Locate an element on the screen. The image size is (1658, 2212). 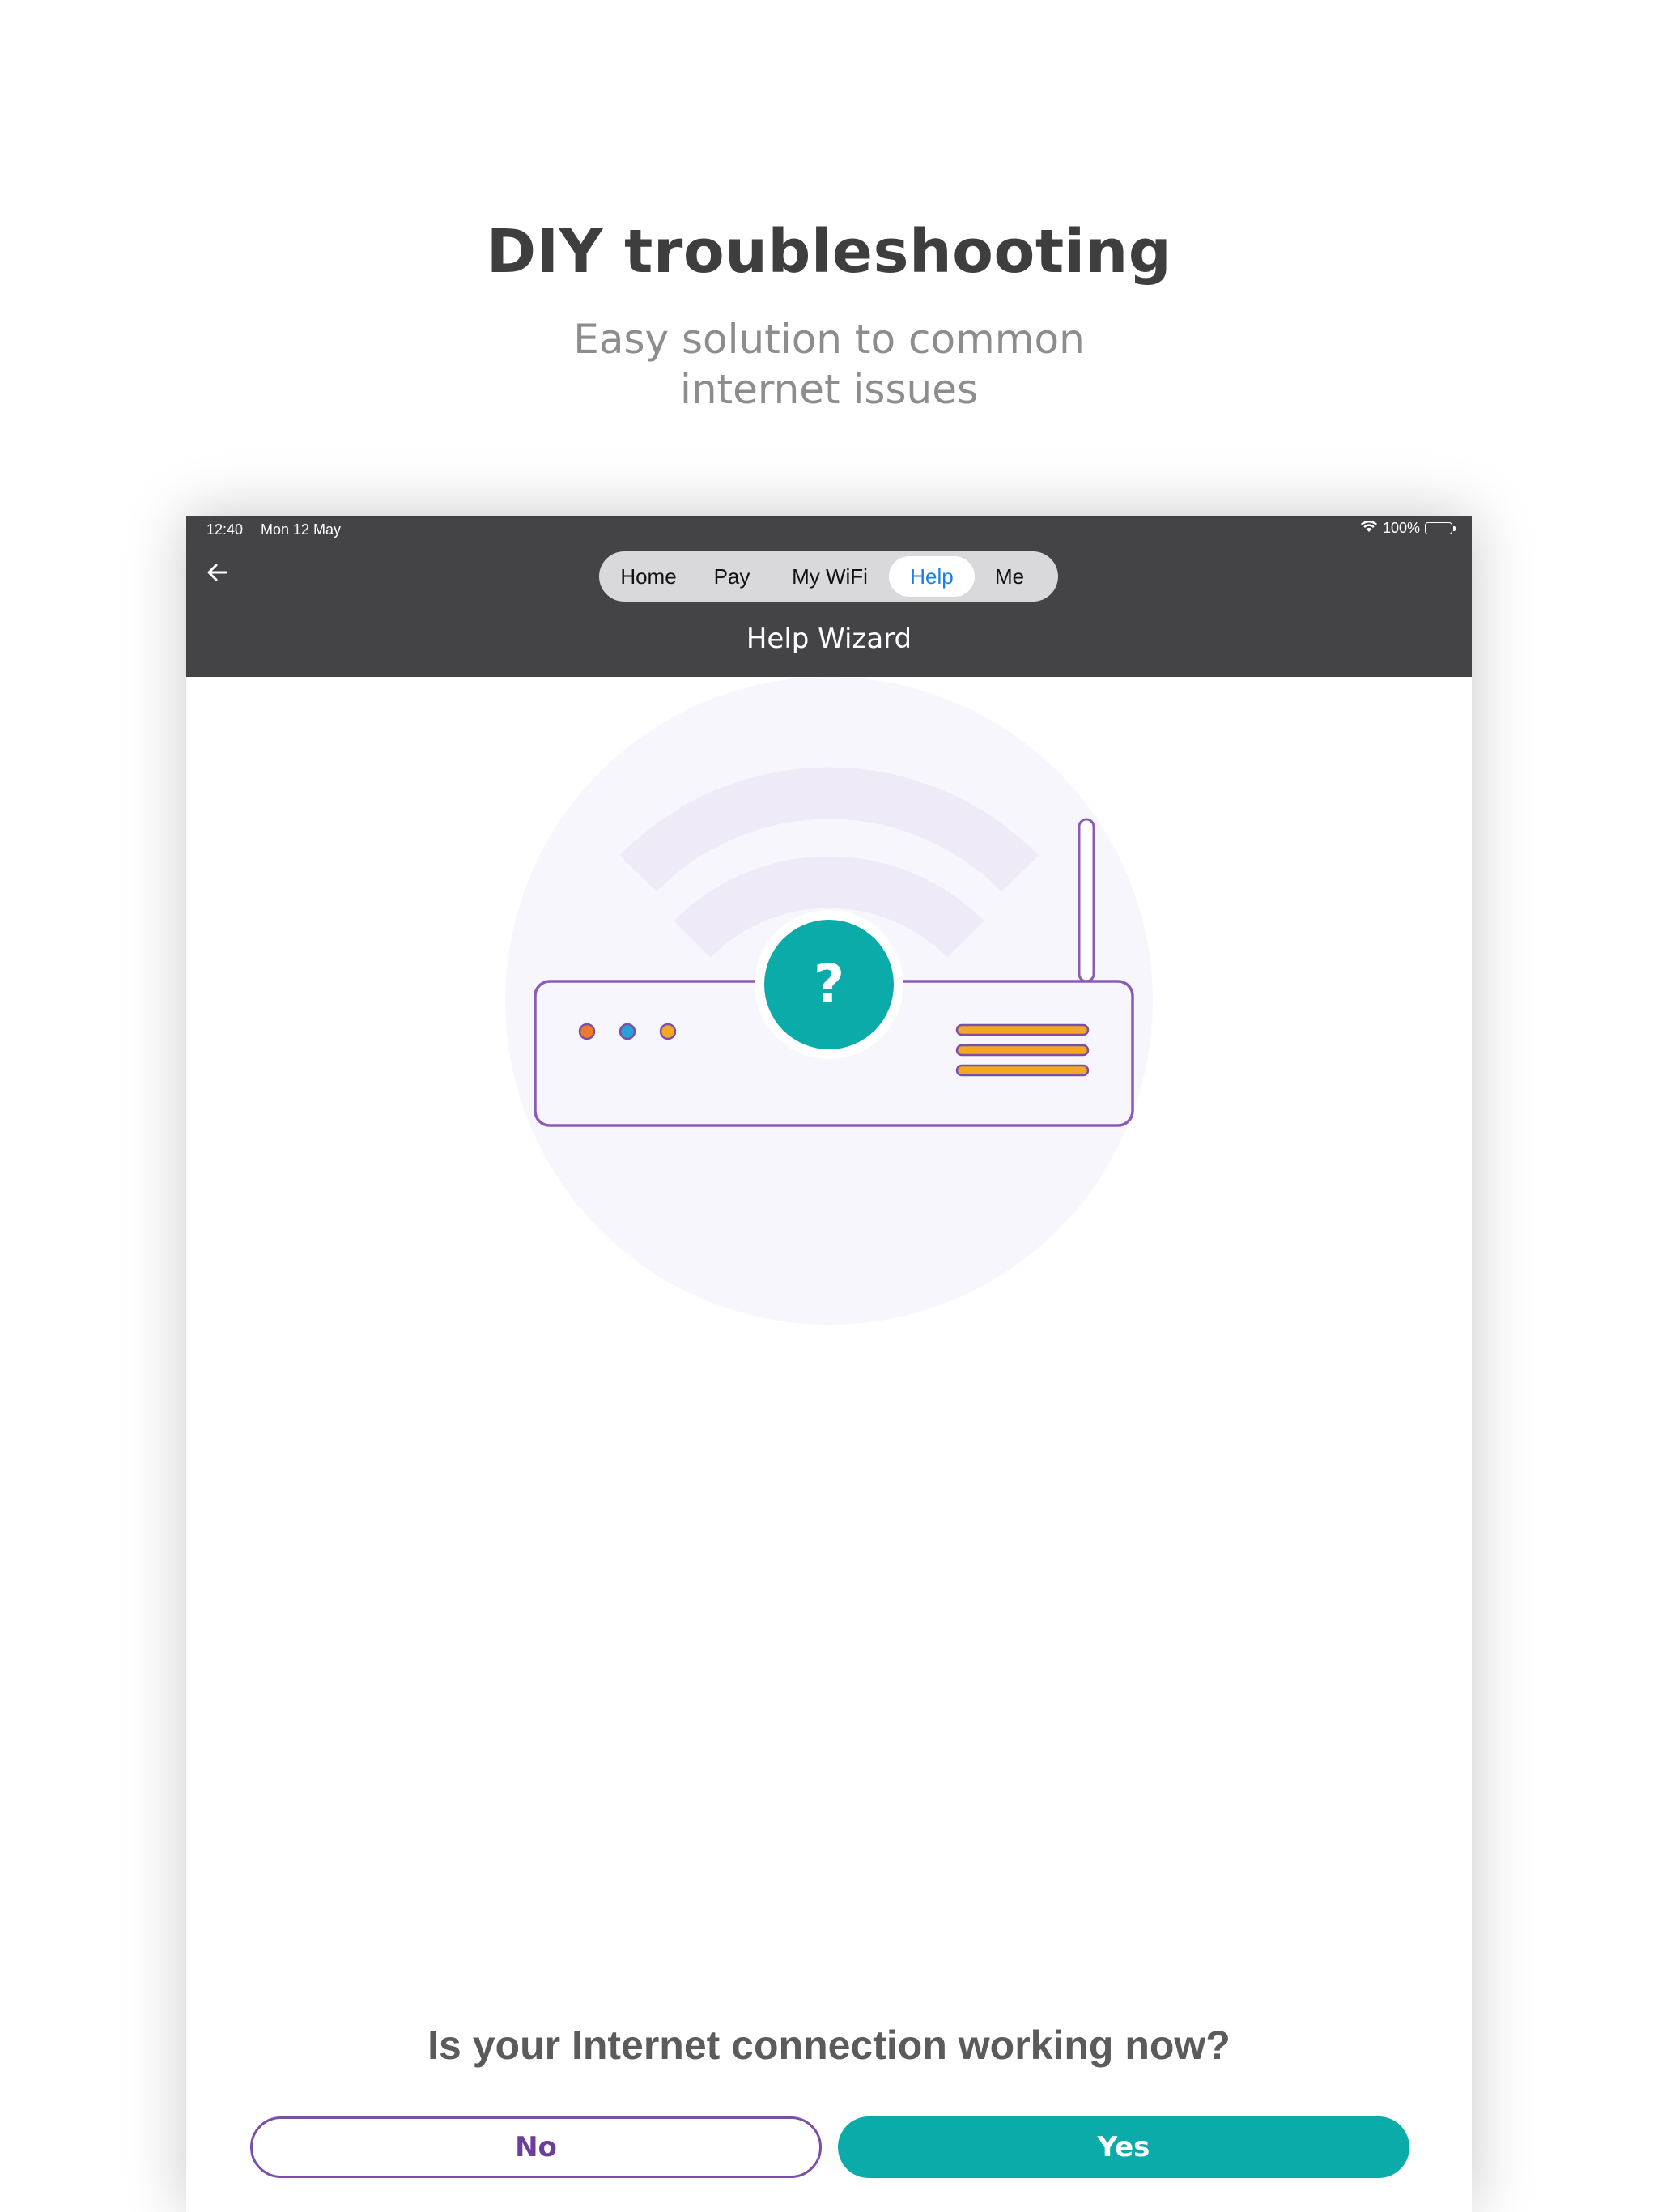
no-button: No is located at coordinates (536, 2147).